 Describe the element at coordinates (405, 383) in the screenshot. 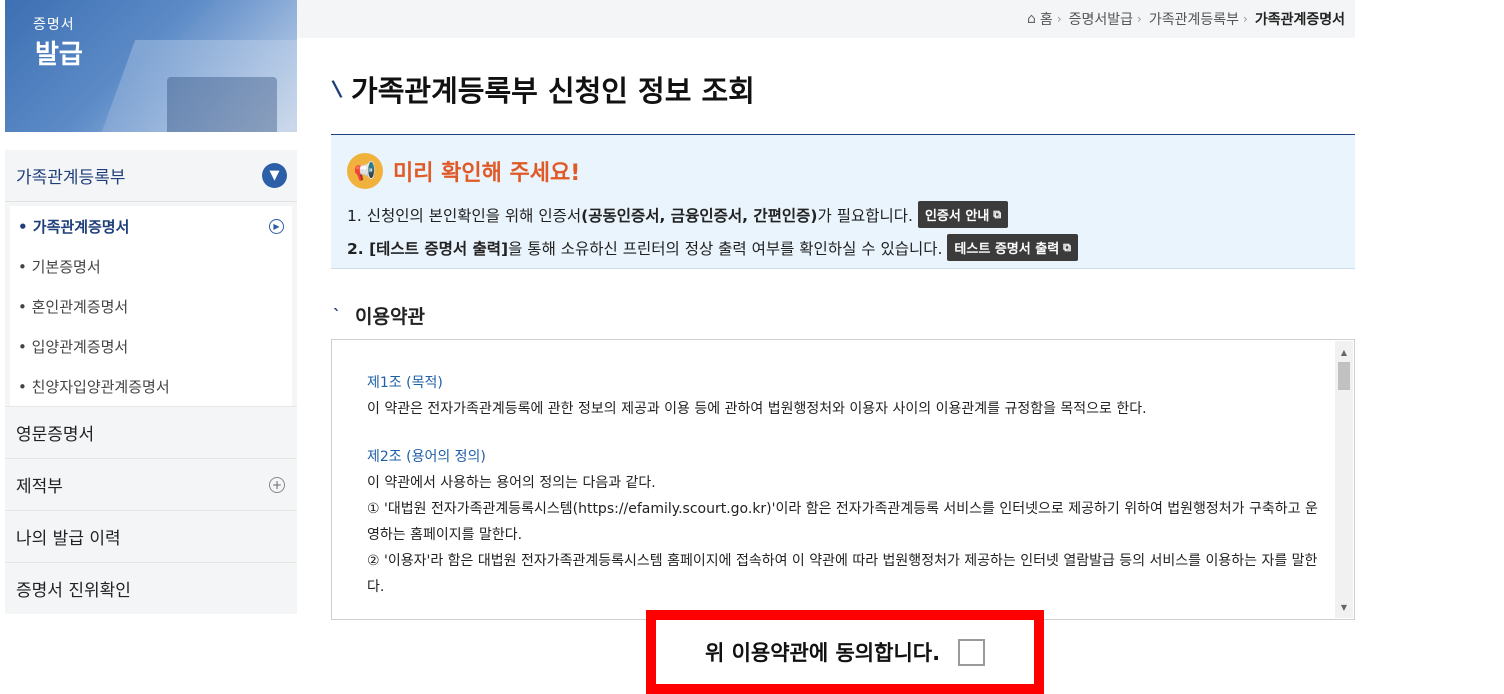

I see `article-title: 제1조 (목적)` at that location.